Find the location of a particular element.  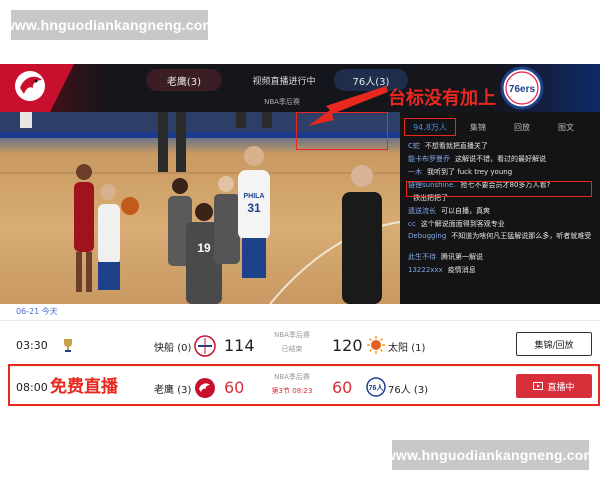

chat-text: 疫情消息 is located at coordinates (461, 270).